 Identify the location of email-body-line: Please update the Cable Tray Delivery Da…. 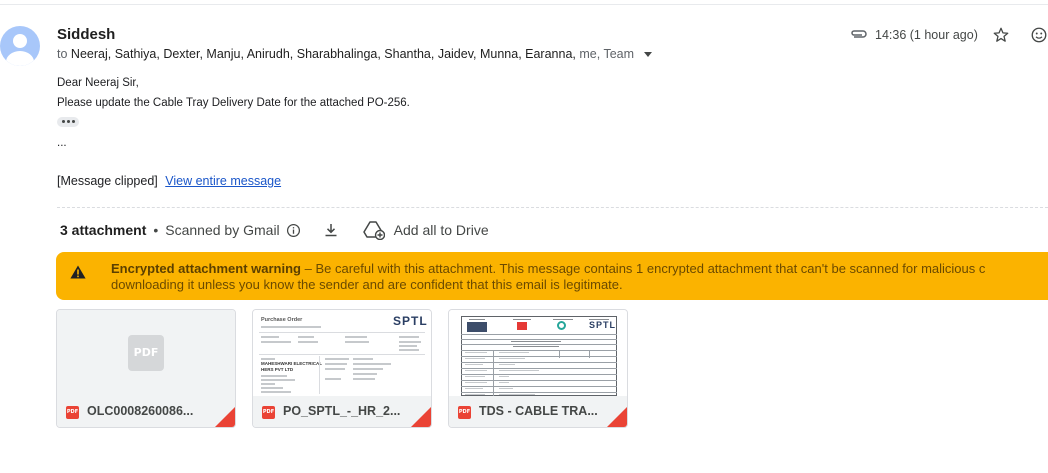
(233, 103).